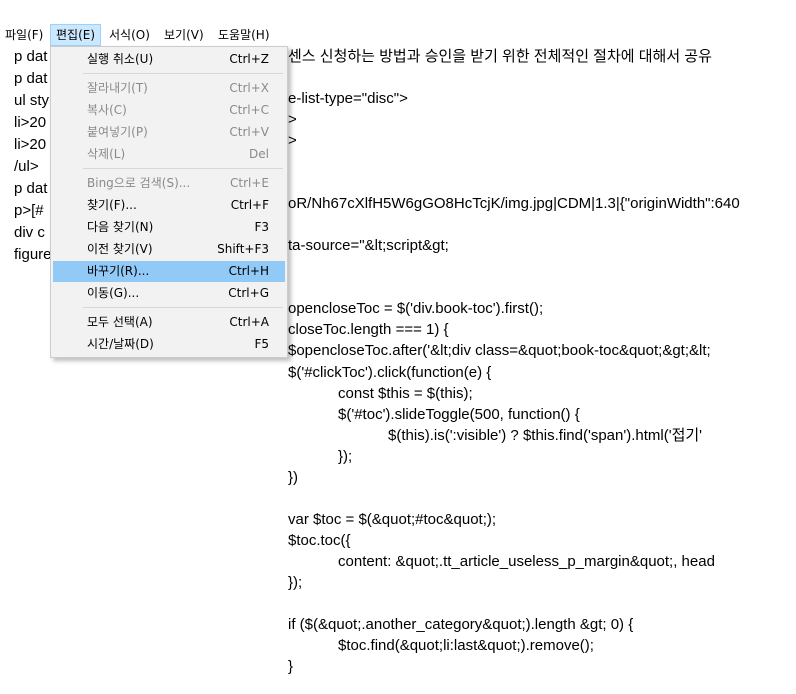 This screenshot has width=796, height=694. Describe the element at coordinates (169, 293) in the screenshot. I see `menu-item-go-to: 이동(G)... Ctrl+G` at that location.